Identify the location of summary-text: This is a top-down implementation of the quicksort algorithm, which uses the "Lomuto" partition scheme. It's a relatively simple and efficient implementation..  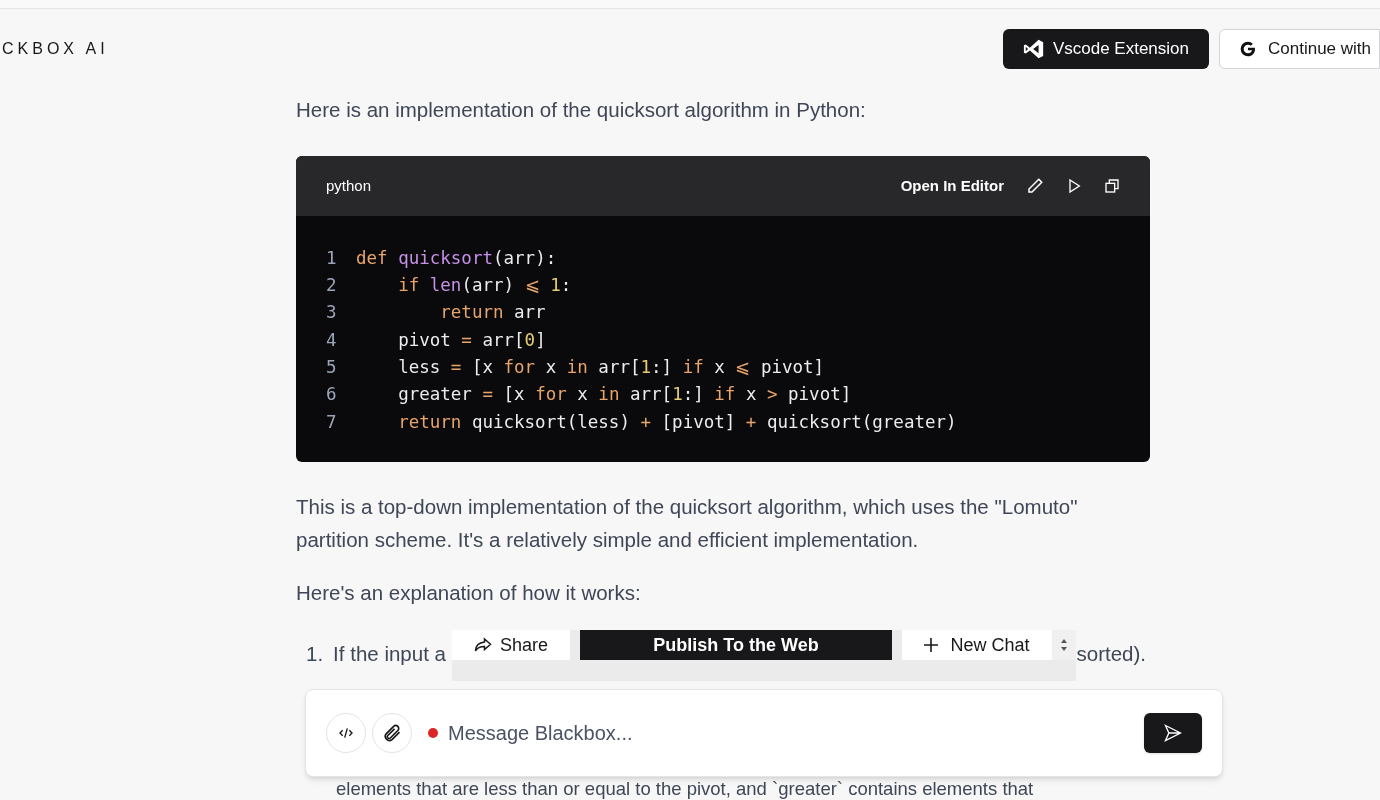
(687, 523).